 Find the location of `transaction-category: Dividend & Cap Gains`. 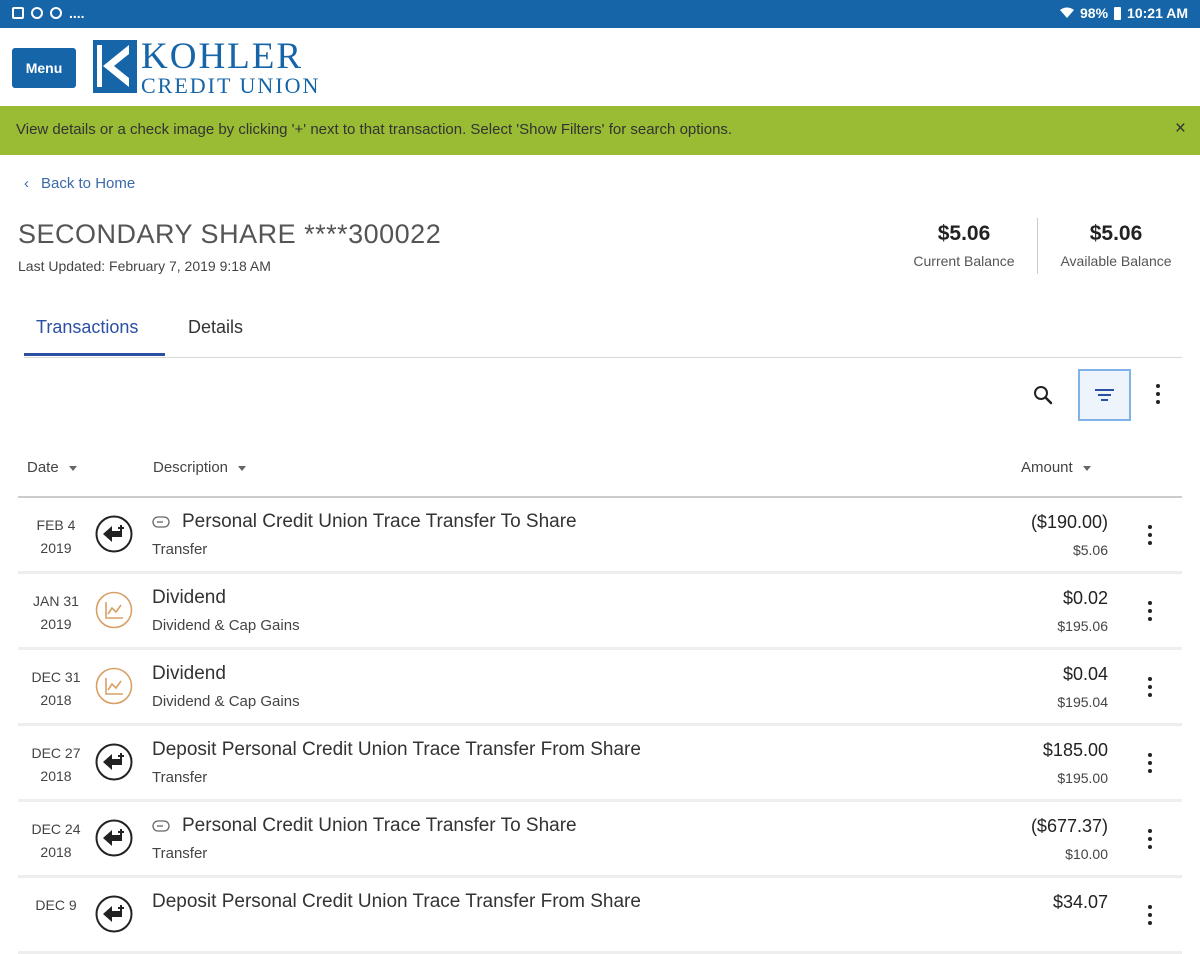

transaction-category: Dividend & Cap Gains is located at coordinates (226, 701).